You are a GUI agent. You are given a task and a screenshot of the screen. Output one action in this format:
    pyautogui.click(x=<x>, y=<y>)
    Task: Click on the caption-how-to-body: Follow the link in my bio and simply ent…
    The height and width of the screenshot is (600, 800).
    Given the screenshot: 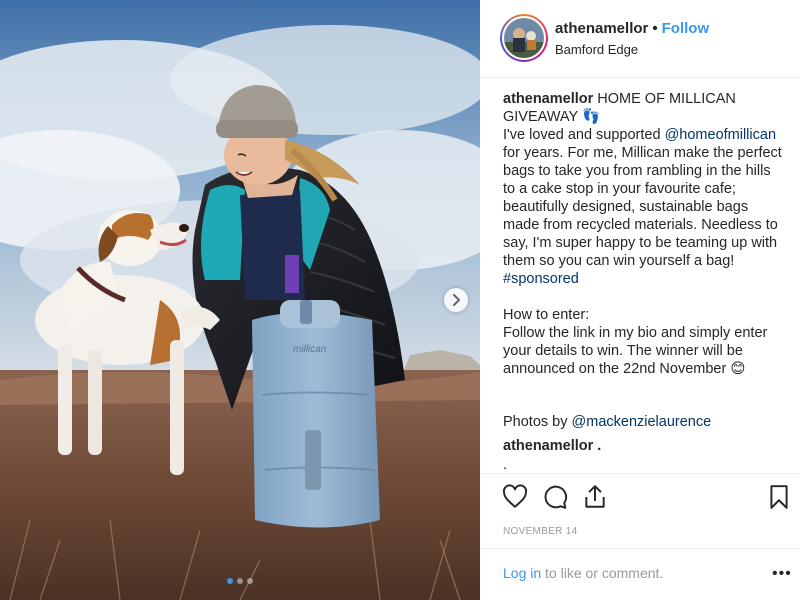 What is the action you would take?
    pyautogui.click(x=635, y=351)
    